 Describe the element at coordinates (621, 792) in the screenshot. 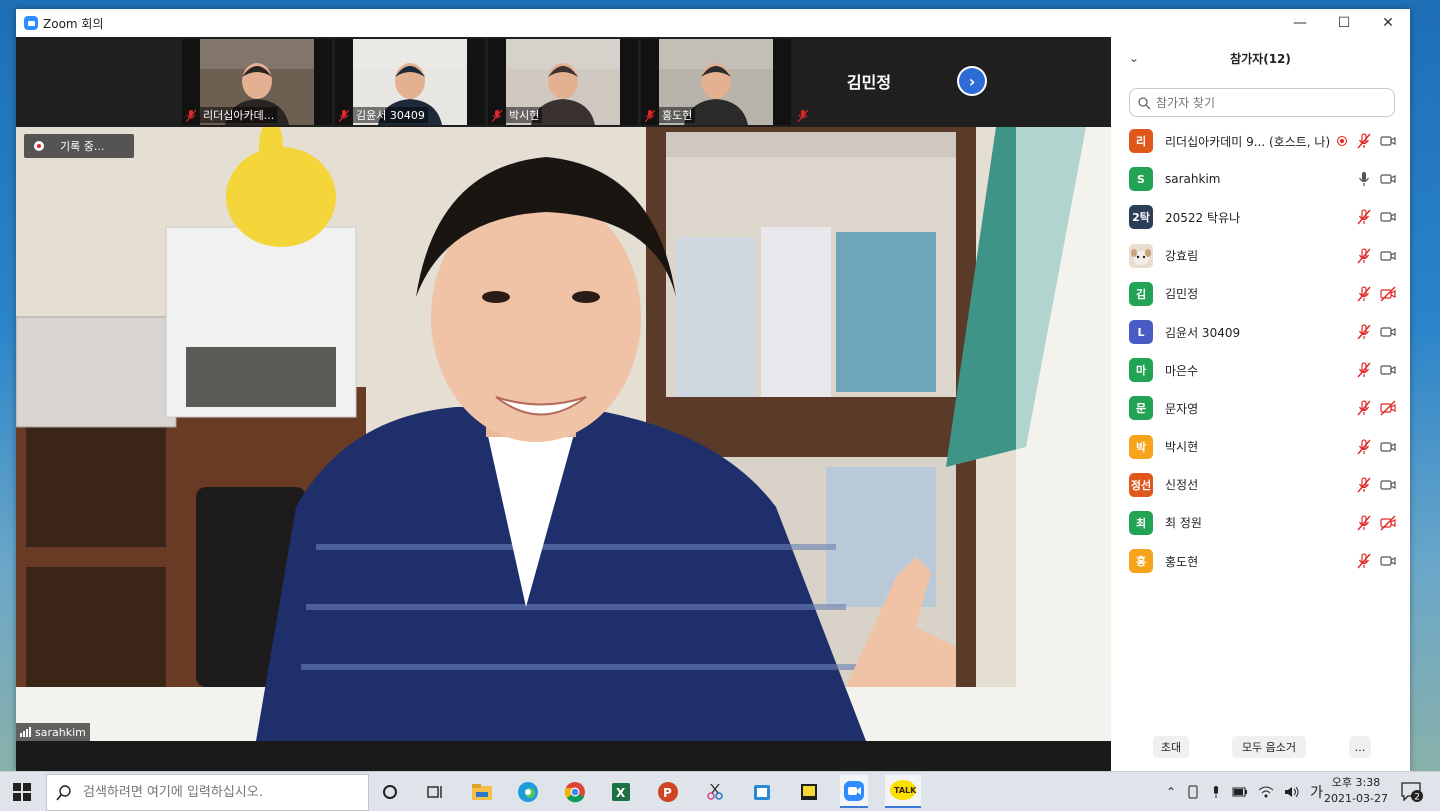

I see `excel-button: X` at that location.